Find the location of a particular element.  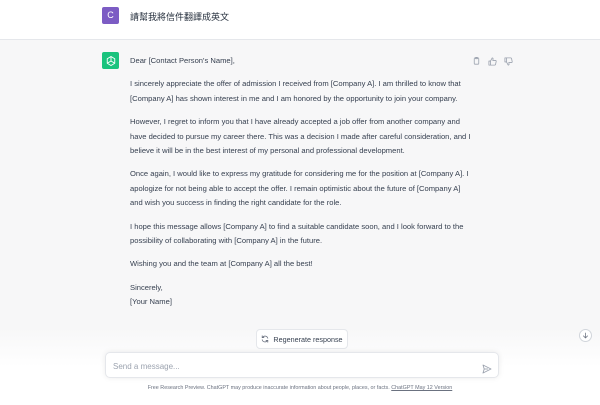

send-icon is located at coordinates (487, 369).